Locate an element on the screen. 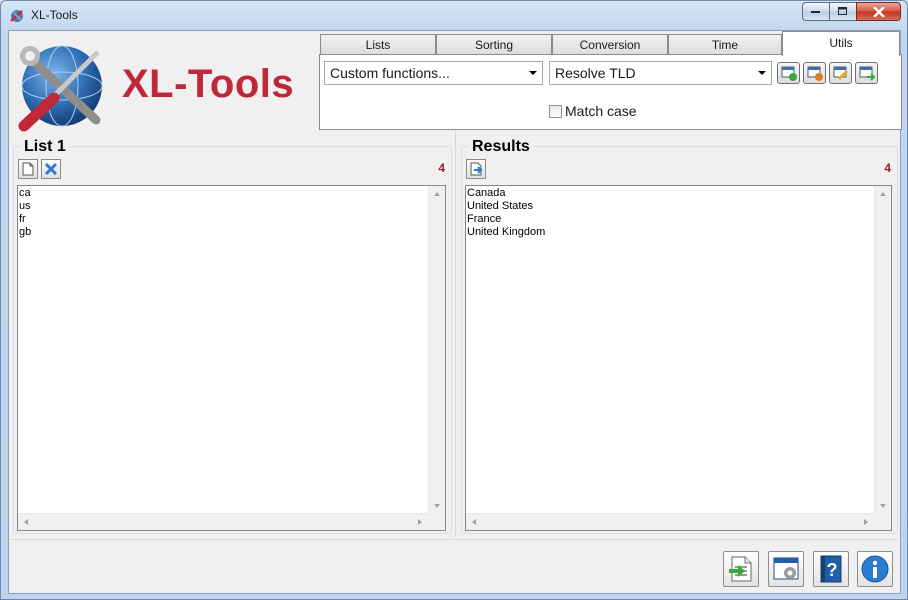  logo-globe-icon is located at coordinates (60, 88).